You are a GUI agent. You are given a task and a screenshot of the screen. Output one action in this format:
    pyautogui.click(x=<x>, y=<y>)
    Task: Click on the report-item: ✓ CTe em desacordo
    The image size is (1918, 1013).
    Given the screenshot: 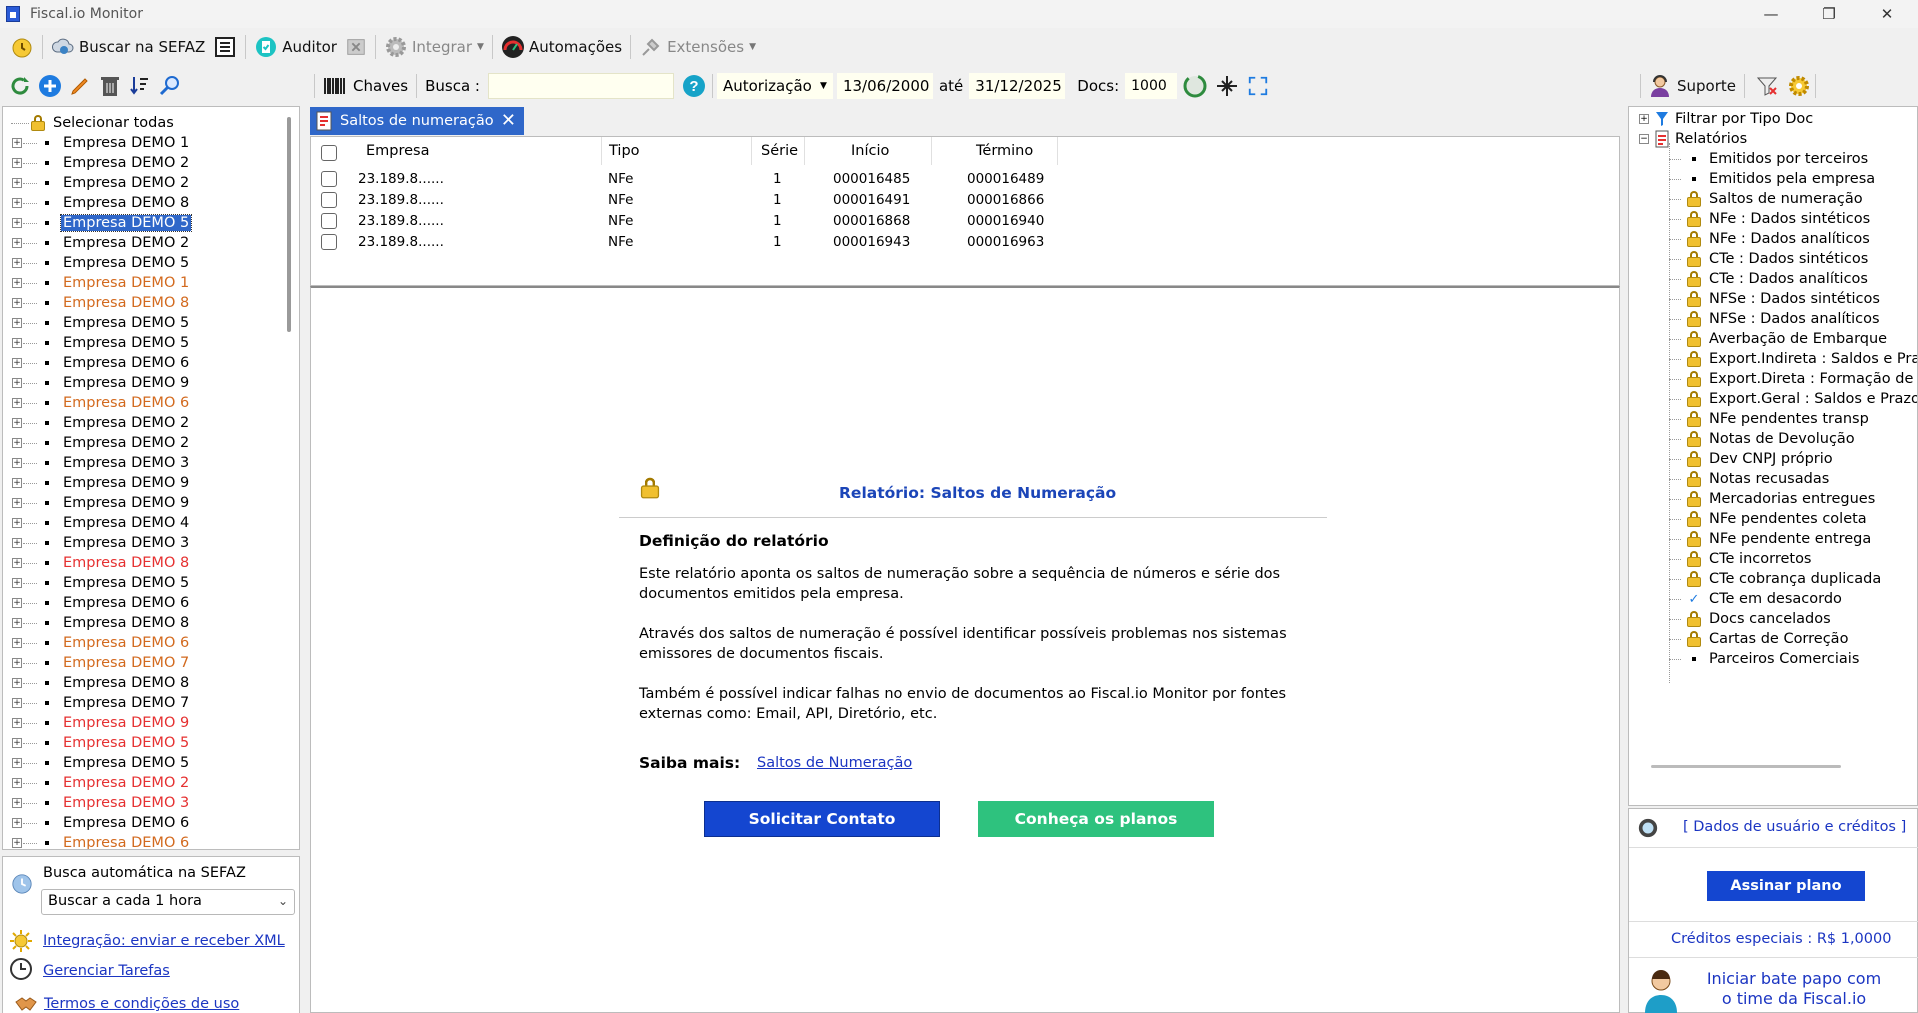 What is the action you would take?
    pyautogui.click(x=1755, y=599)
    